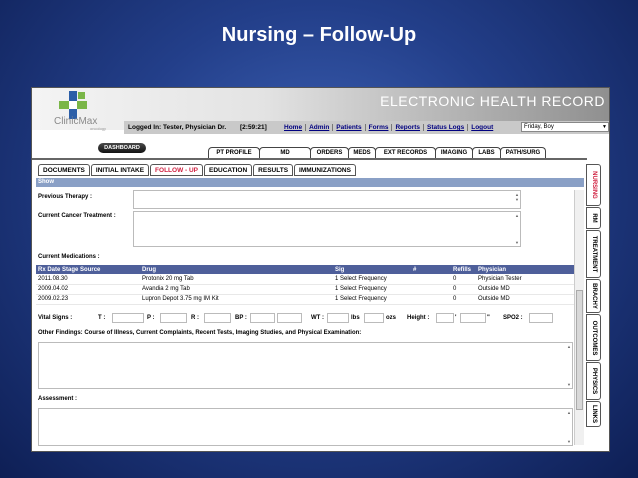  I want to click on side-tab-physics: PHYSICS, so click(593, 381).